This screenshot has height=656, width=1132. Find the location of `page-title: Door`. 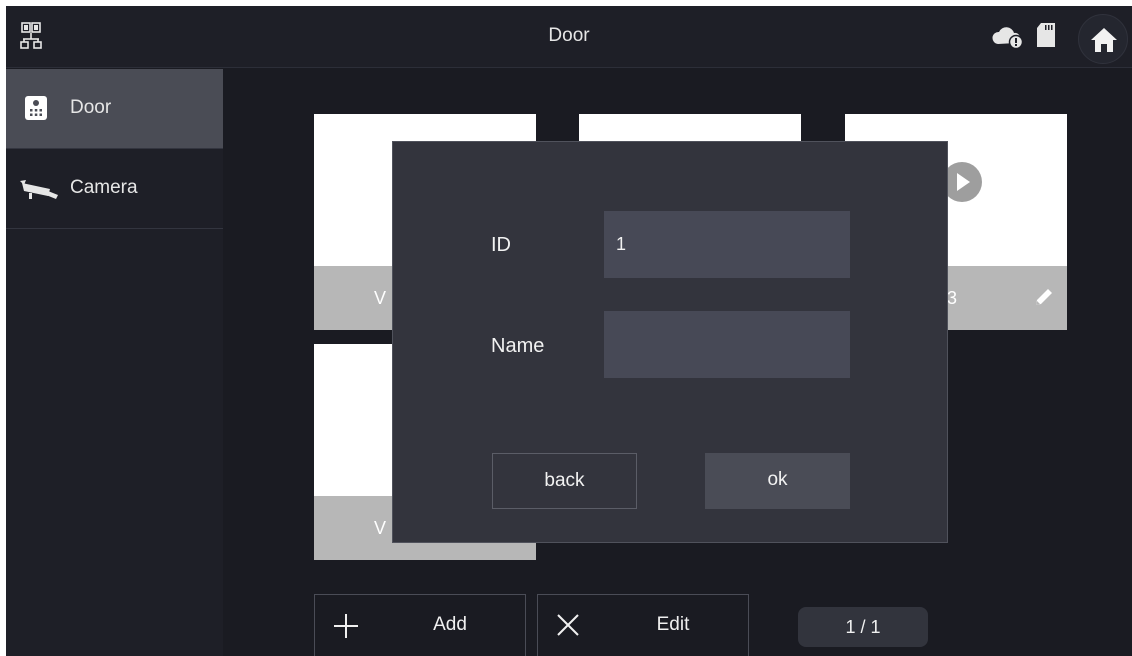

page-title: Door is located at coordinates (569, 35).